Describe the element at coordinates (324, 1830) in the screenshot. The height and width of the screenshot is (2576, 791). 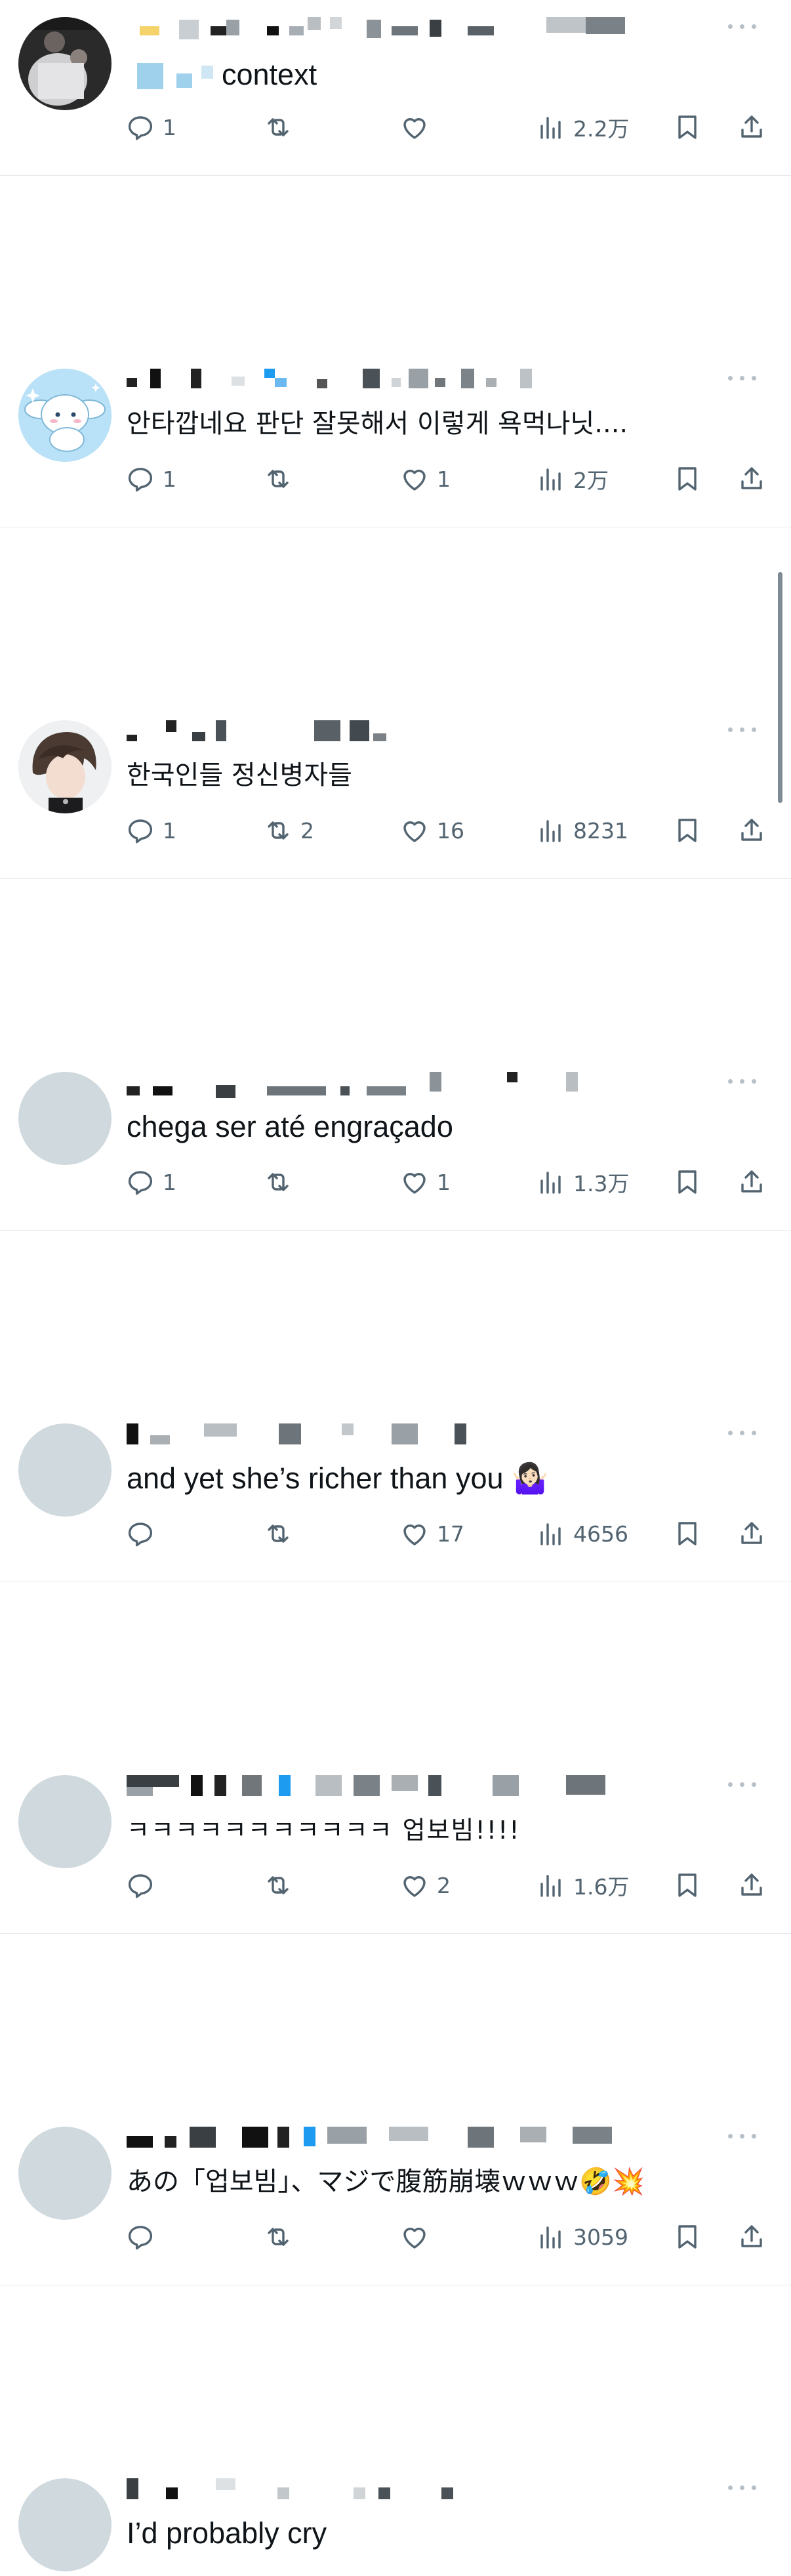
I see `reply-text: ㅋㅋㅋㅋㅋㅋㅋㅋㅋㅋㅋ 업보빔!!!!` at that location.